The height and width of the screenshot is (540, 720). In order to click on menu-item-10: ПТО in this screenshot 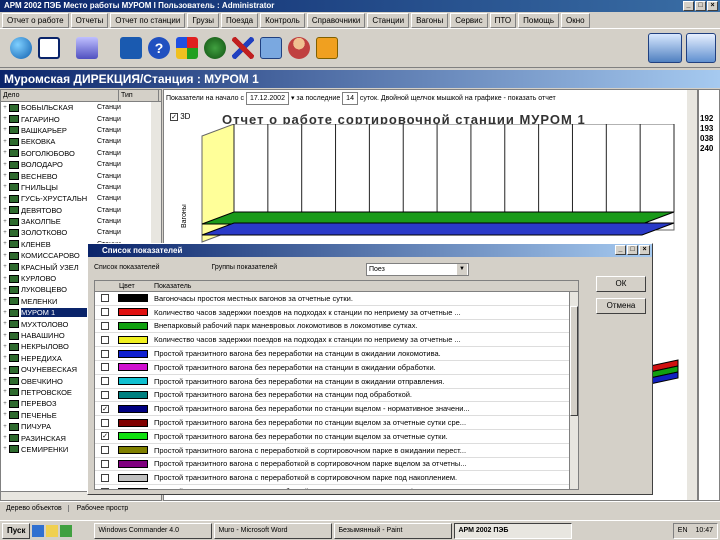, I will do `click(503, 20)`.